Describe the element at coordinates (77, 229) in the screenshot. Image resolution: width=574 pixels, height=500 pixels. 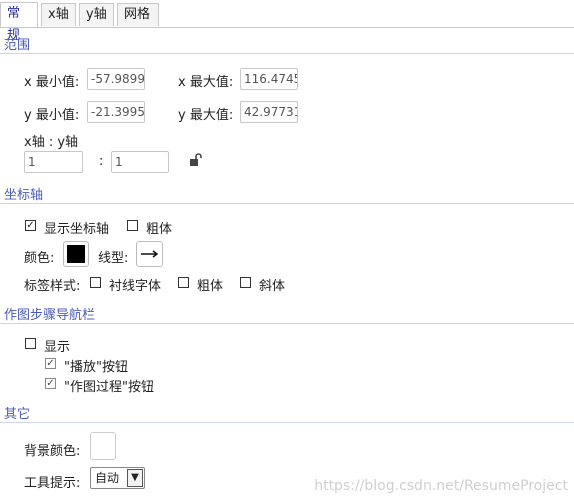
I see `show-axes-label: 显示坐标轴` at that location.